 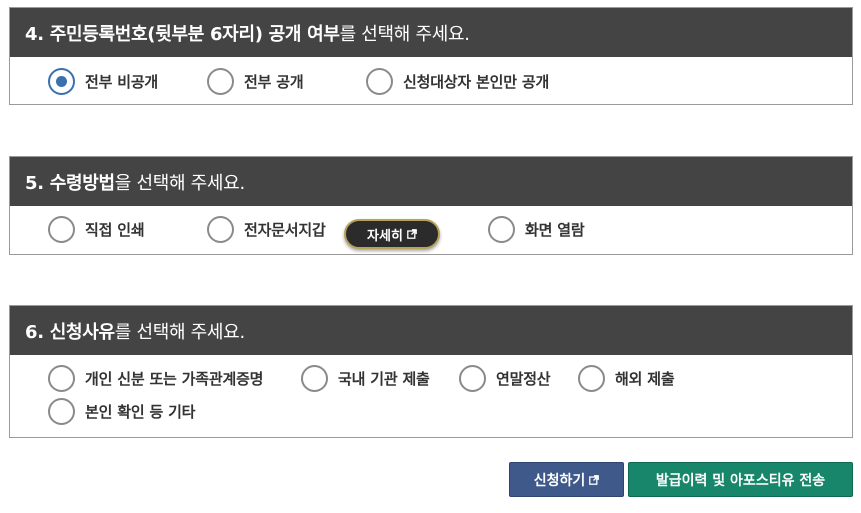 I want to click on section-header: 4. 주민등록번호(뒷부분 6자리) 공개 여부 를 선택해 주세요., so click(x=431, y=32).